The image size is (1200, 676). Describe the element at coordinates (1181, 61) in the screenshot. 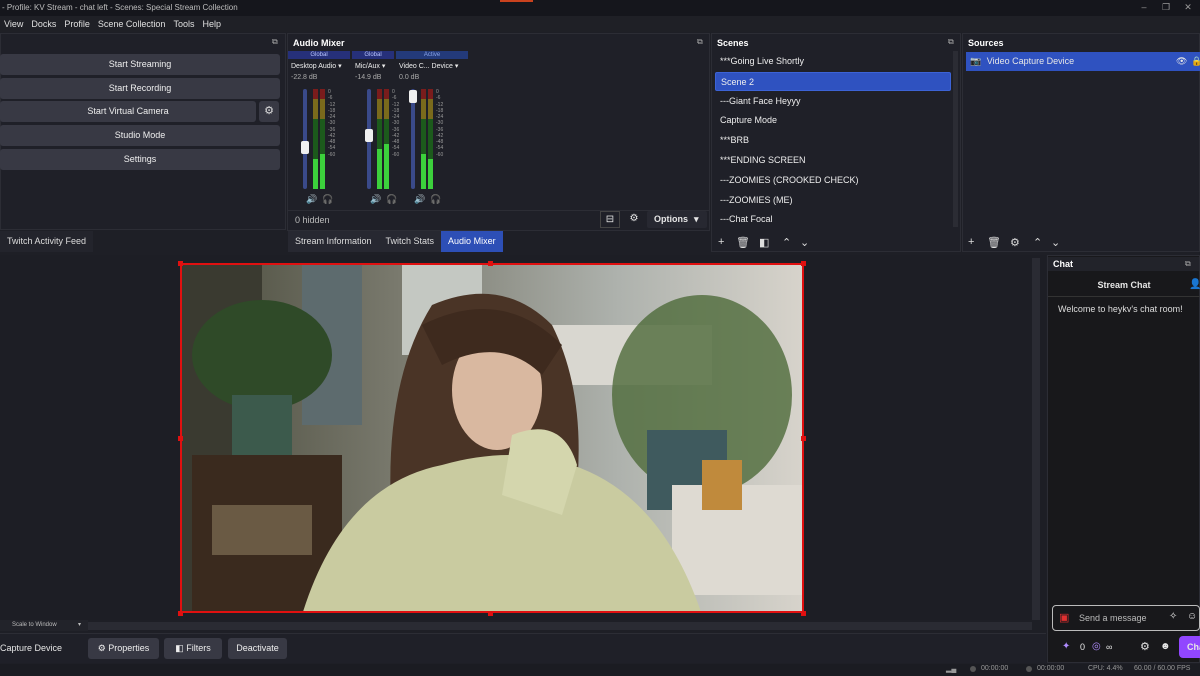

I see `visibility-eye-icon: 👁` at that location.